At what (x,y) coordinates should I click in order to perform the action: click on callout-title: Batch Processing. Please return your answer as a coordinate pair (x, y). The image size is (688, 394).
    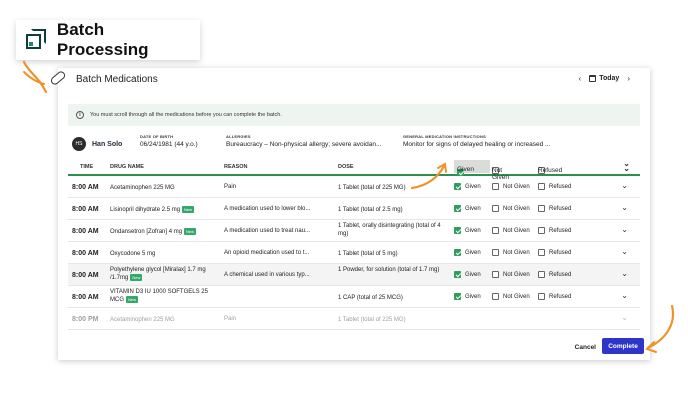
    Looking at the image, I should click on (102, 39).